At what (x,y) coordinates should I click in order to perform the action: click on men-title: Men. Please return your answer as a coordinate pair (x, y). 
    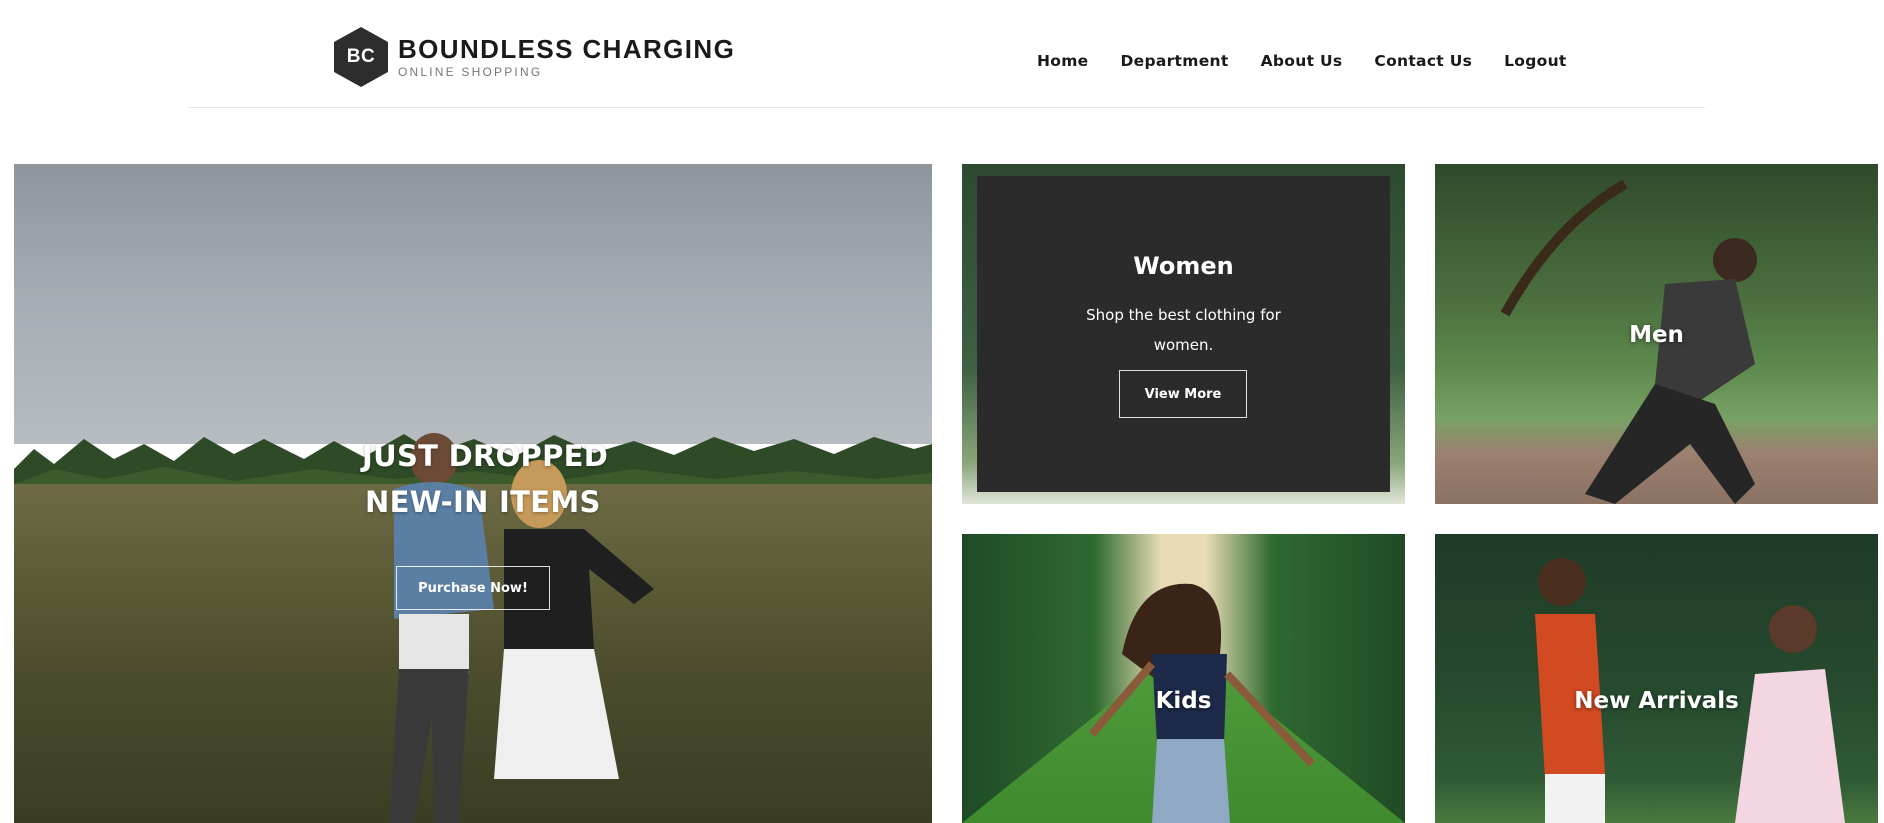
    Looking at the image, I should click on (1656, 335).